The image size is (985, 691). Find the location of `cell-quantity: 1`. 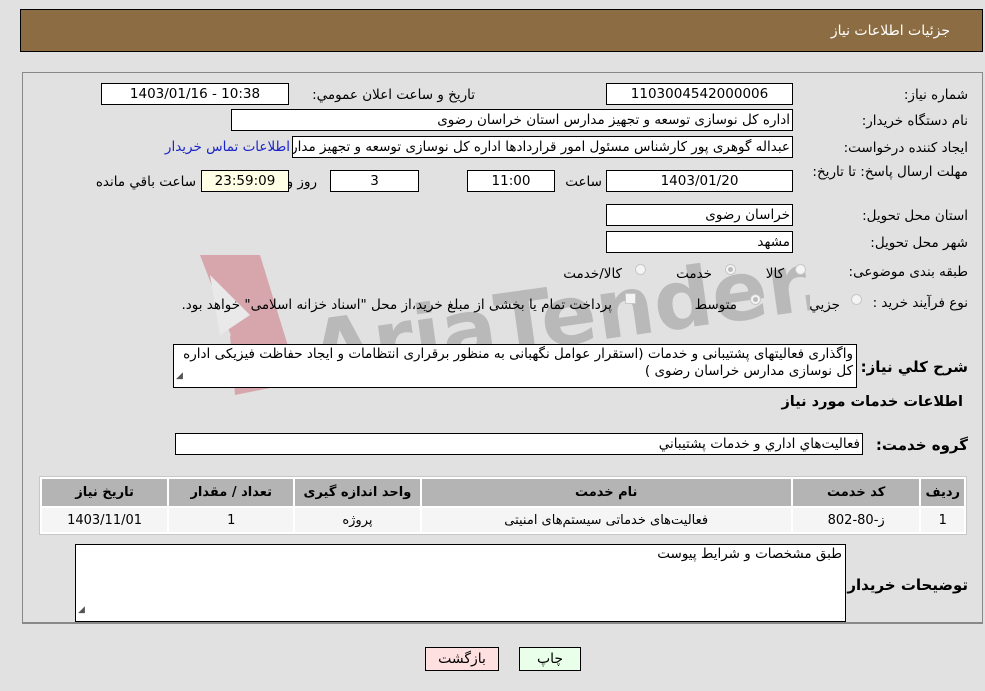

cell-quantity: 1 is located at coordinates (231, 520).